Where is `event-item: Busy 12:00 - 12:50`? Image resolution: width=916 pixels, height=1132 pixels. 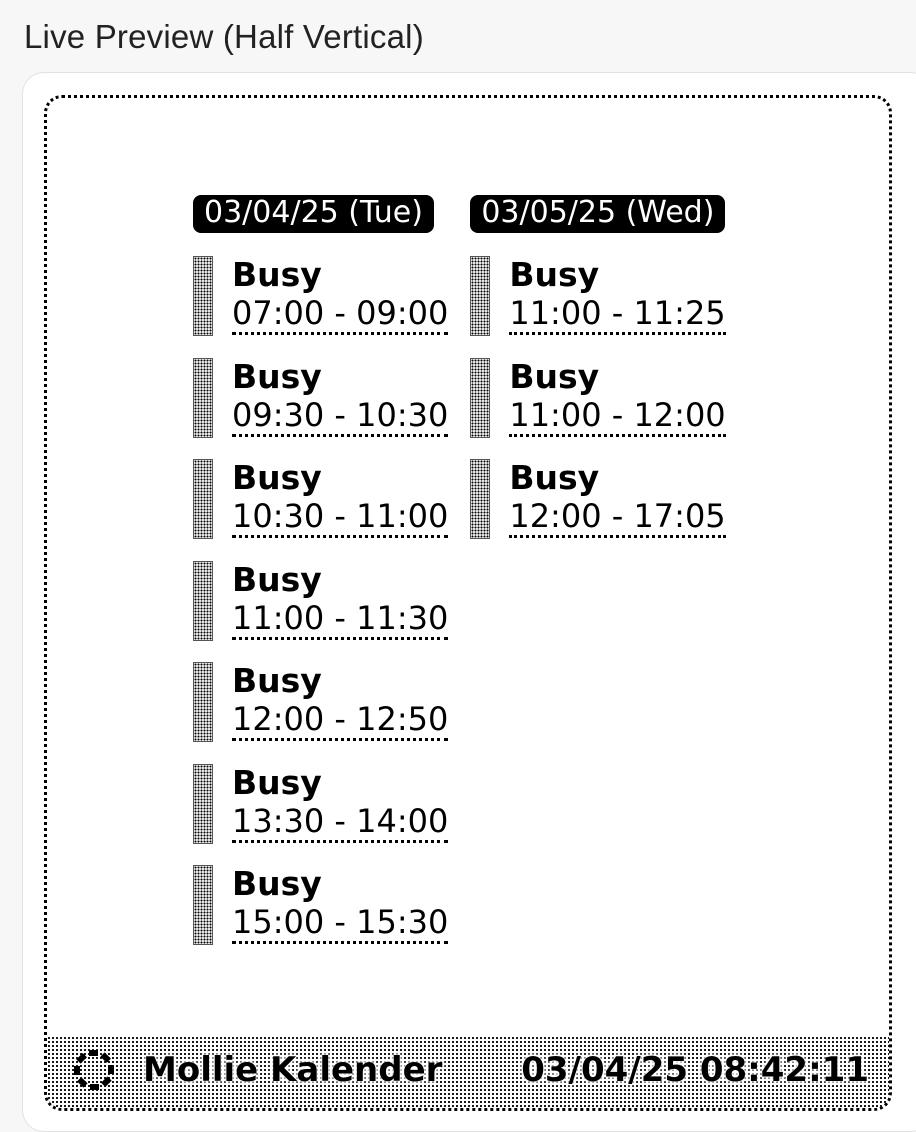
event-item: Busy 12:00 - 12:50 is located at coordinates (321, 701).